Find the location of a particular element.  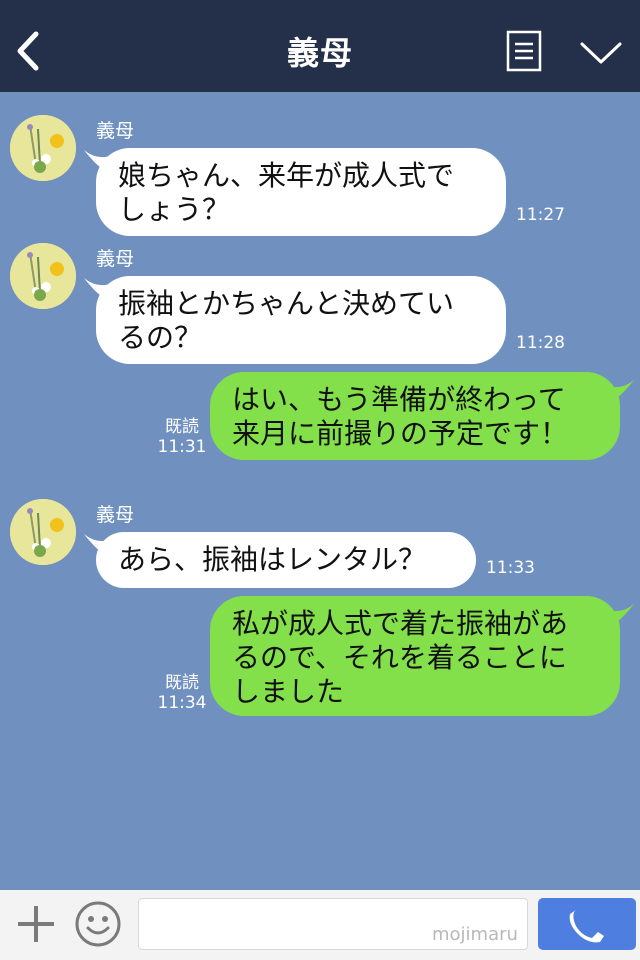

message-line: あら、振袖はレンタル？ is located at coordinates (272, 559).